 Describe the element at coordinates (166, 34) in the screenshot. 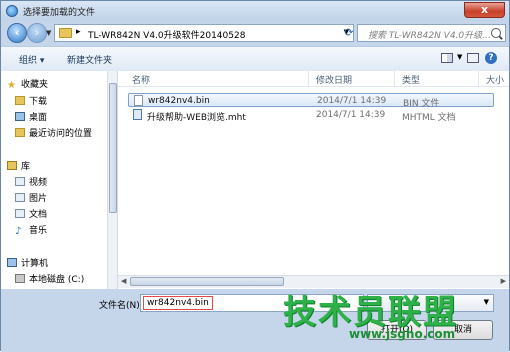

I see `address-path: TL-WR842N V4.0升级软件20140528` at that location.